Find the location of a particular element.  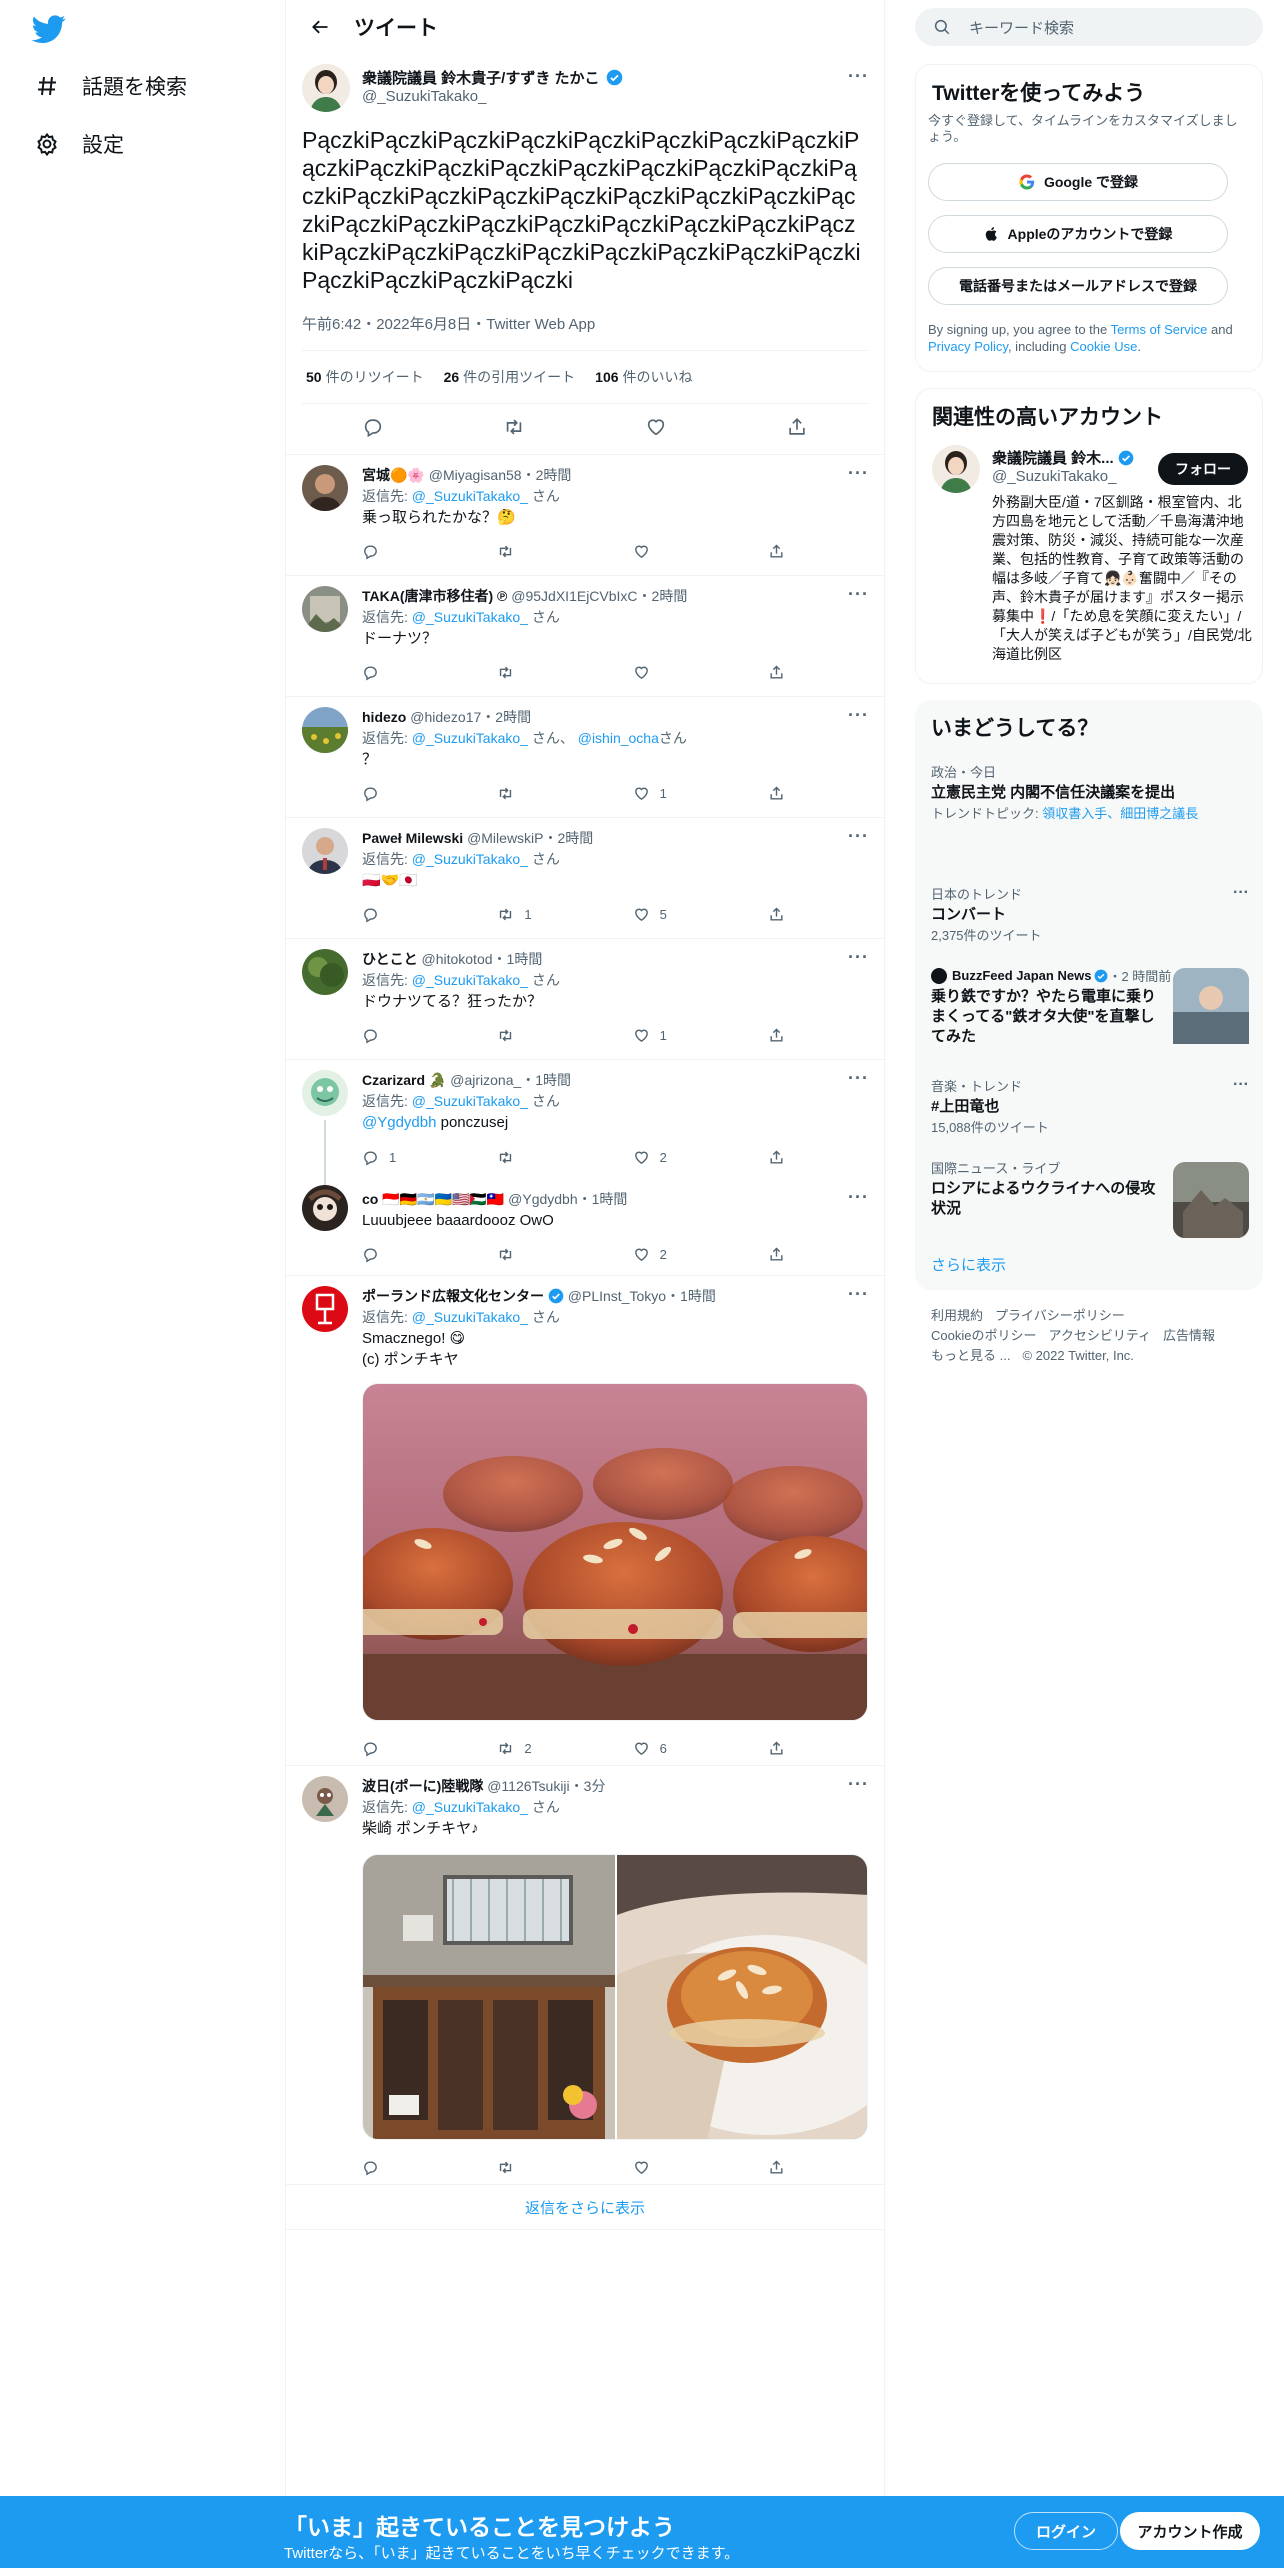

twitter-logo-icon is located at coordinates (48, 29).